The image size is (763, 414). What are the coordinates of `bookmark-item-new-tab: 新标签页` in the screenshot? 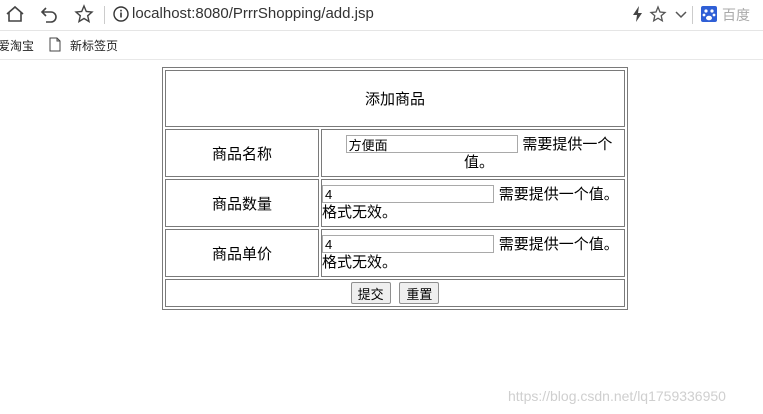 It's located at (94, 45).